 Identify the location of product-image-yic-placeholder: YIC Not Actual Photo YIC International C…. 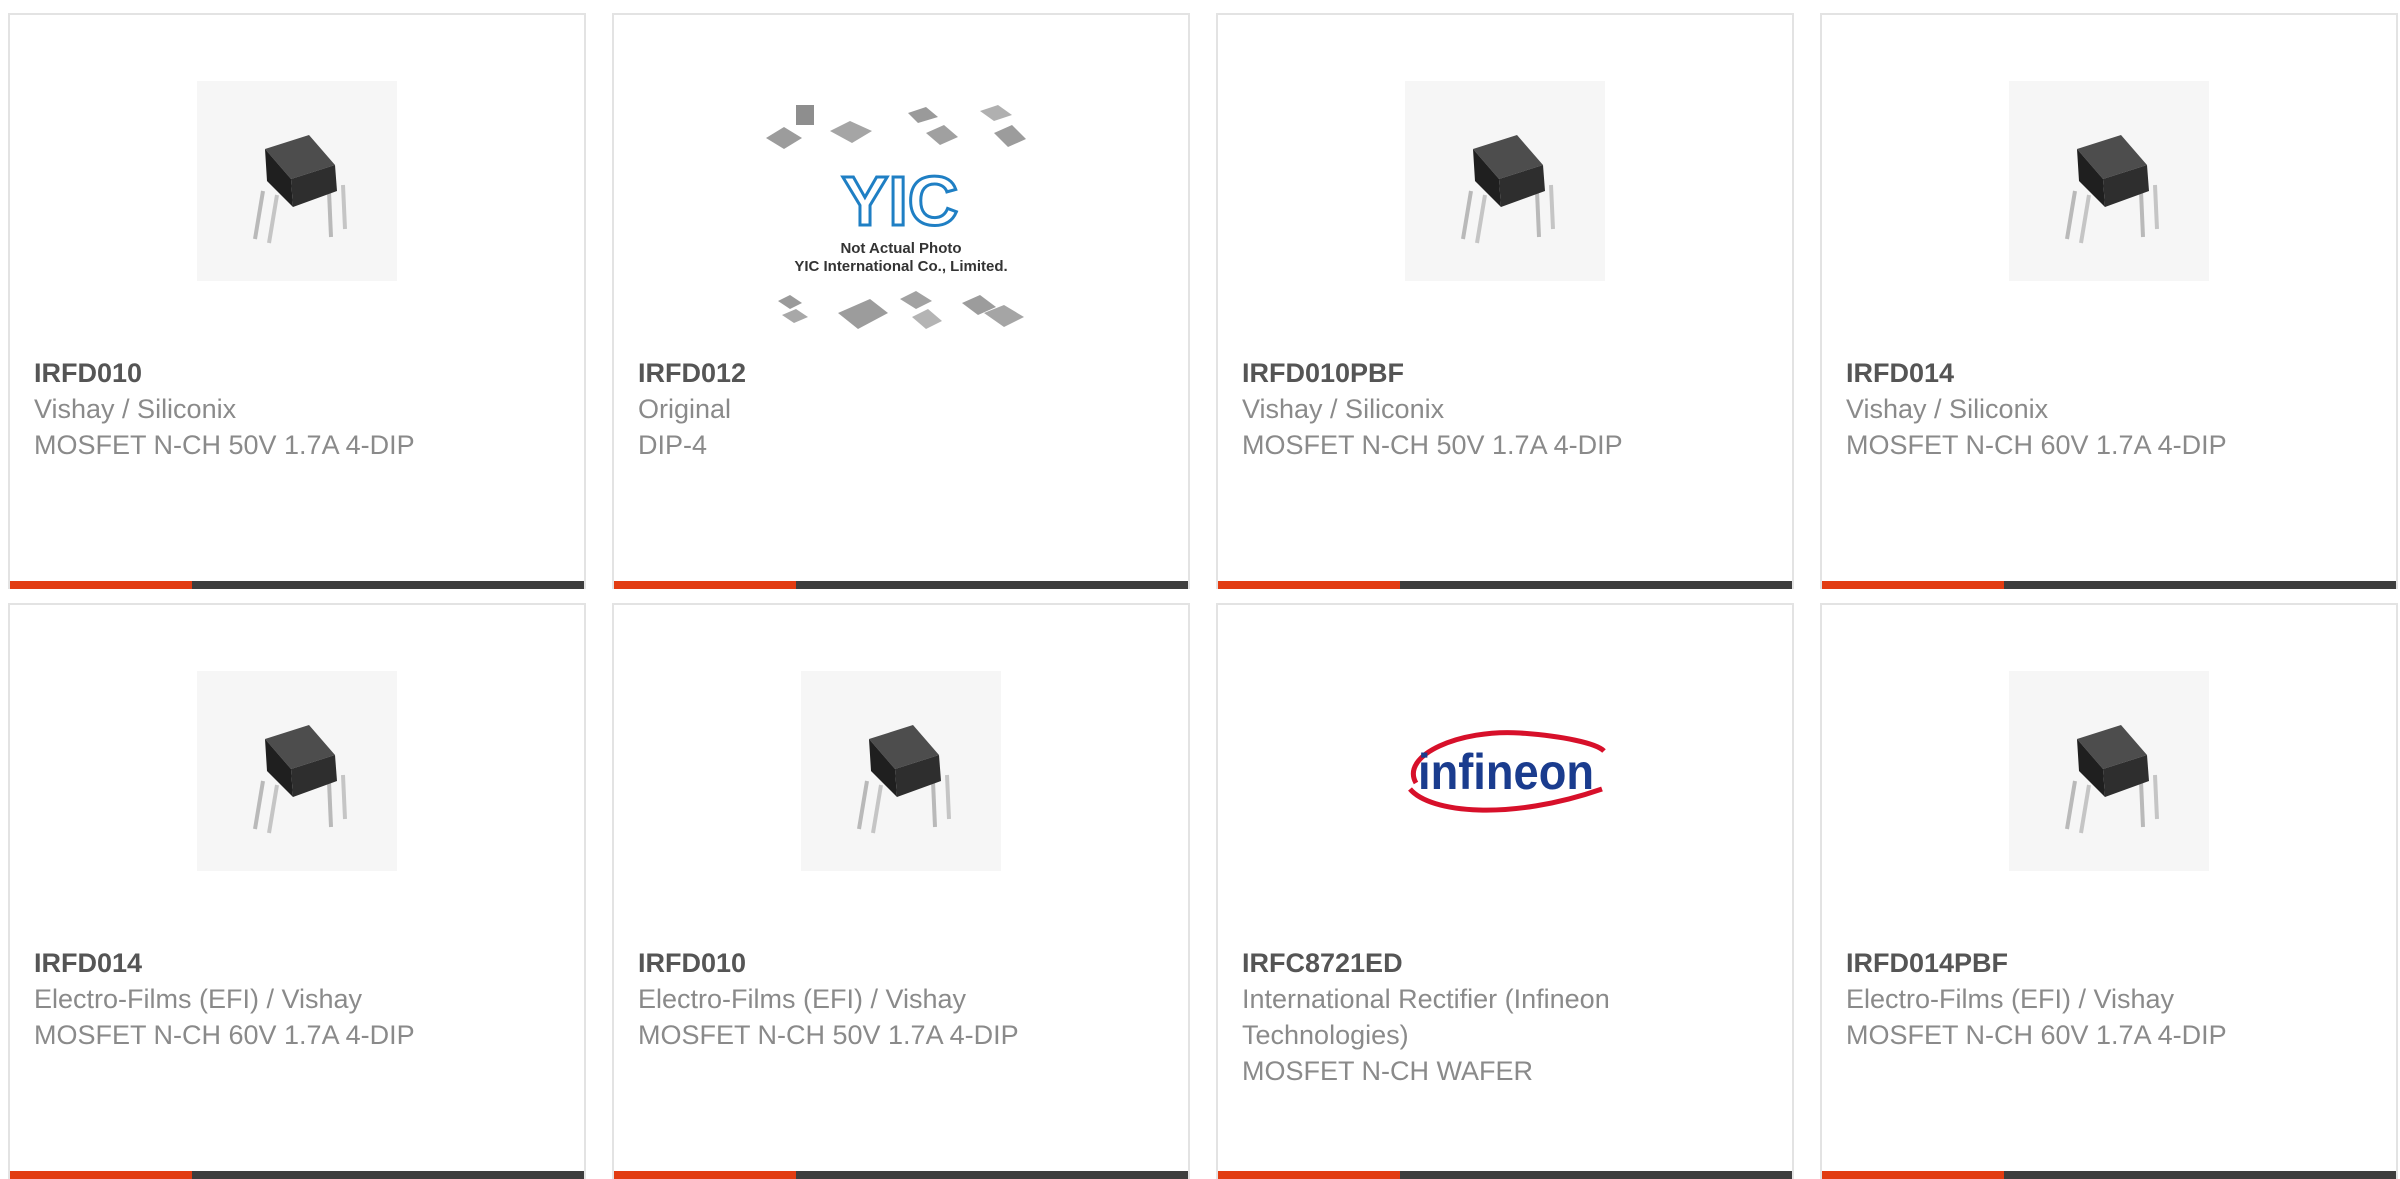
(901, 230).